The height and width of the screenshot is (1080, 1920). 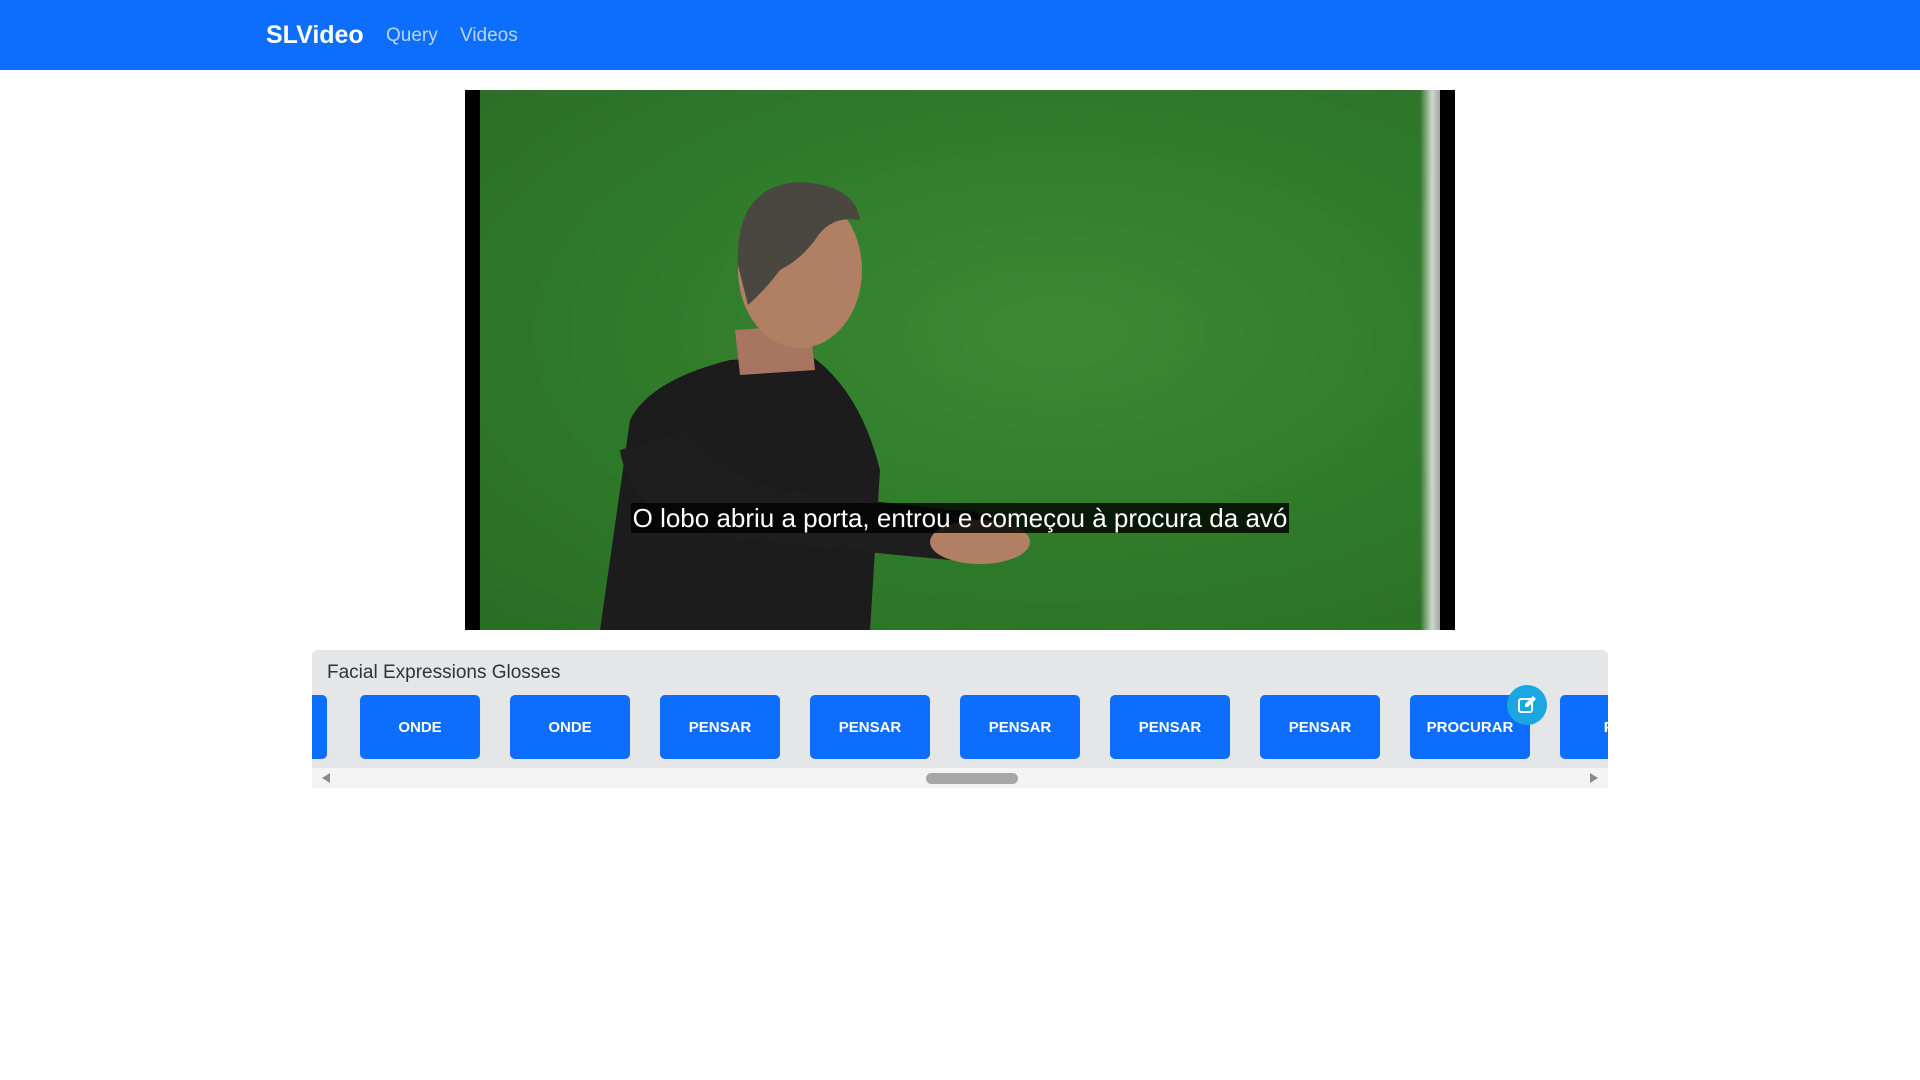 What do you see at coordinates (1430, 360) in the screenshot?
I see `backdrop-edge` at bounding box center [1430, 360].